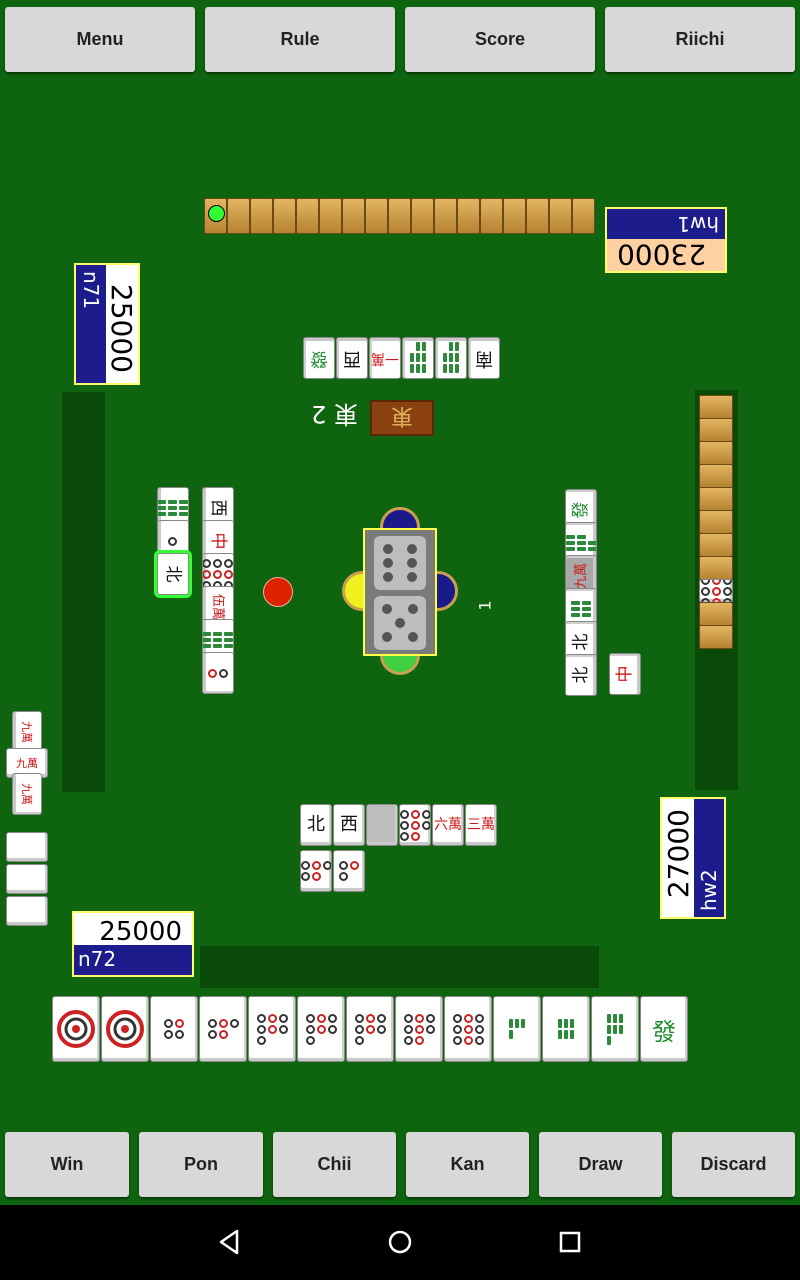  I want to click on rule-button: Rule, so click(300, 39).